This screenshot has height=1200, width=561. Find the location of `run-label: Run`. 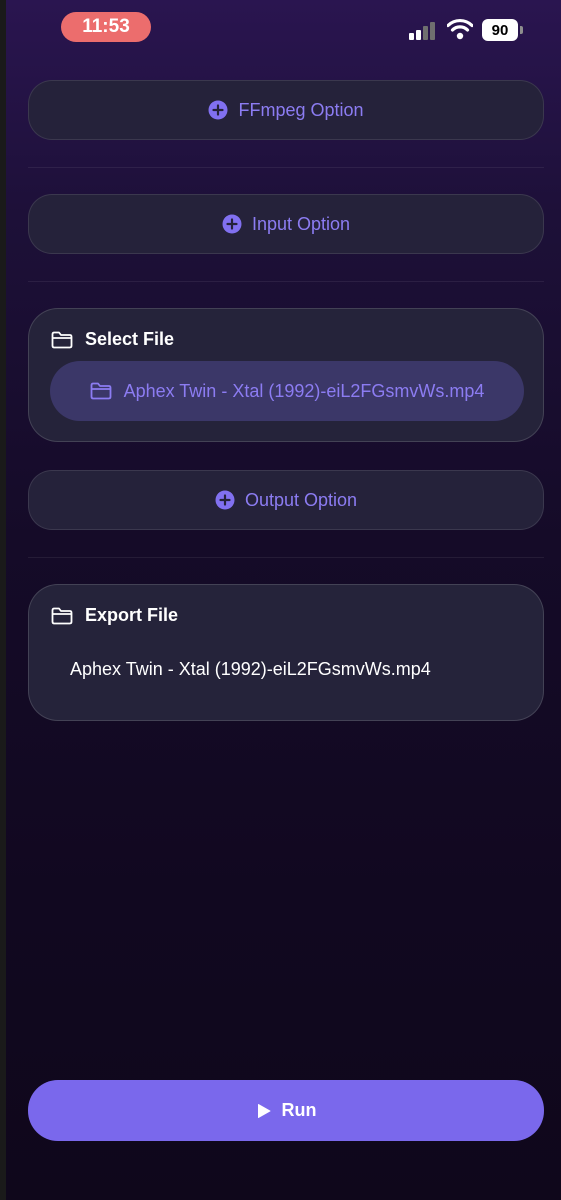

run-label: Run is located at coordinates (299, 1110).